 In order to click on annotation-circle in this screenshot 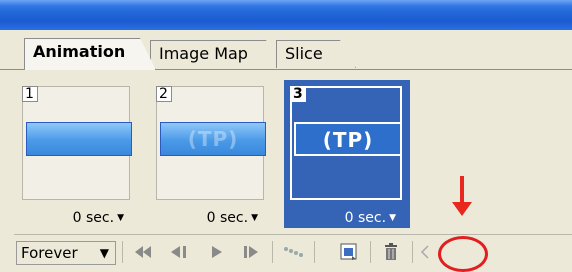, I will do `click(463, 254)`.